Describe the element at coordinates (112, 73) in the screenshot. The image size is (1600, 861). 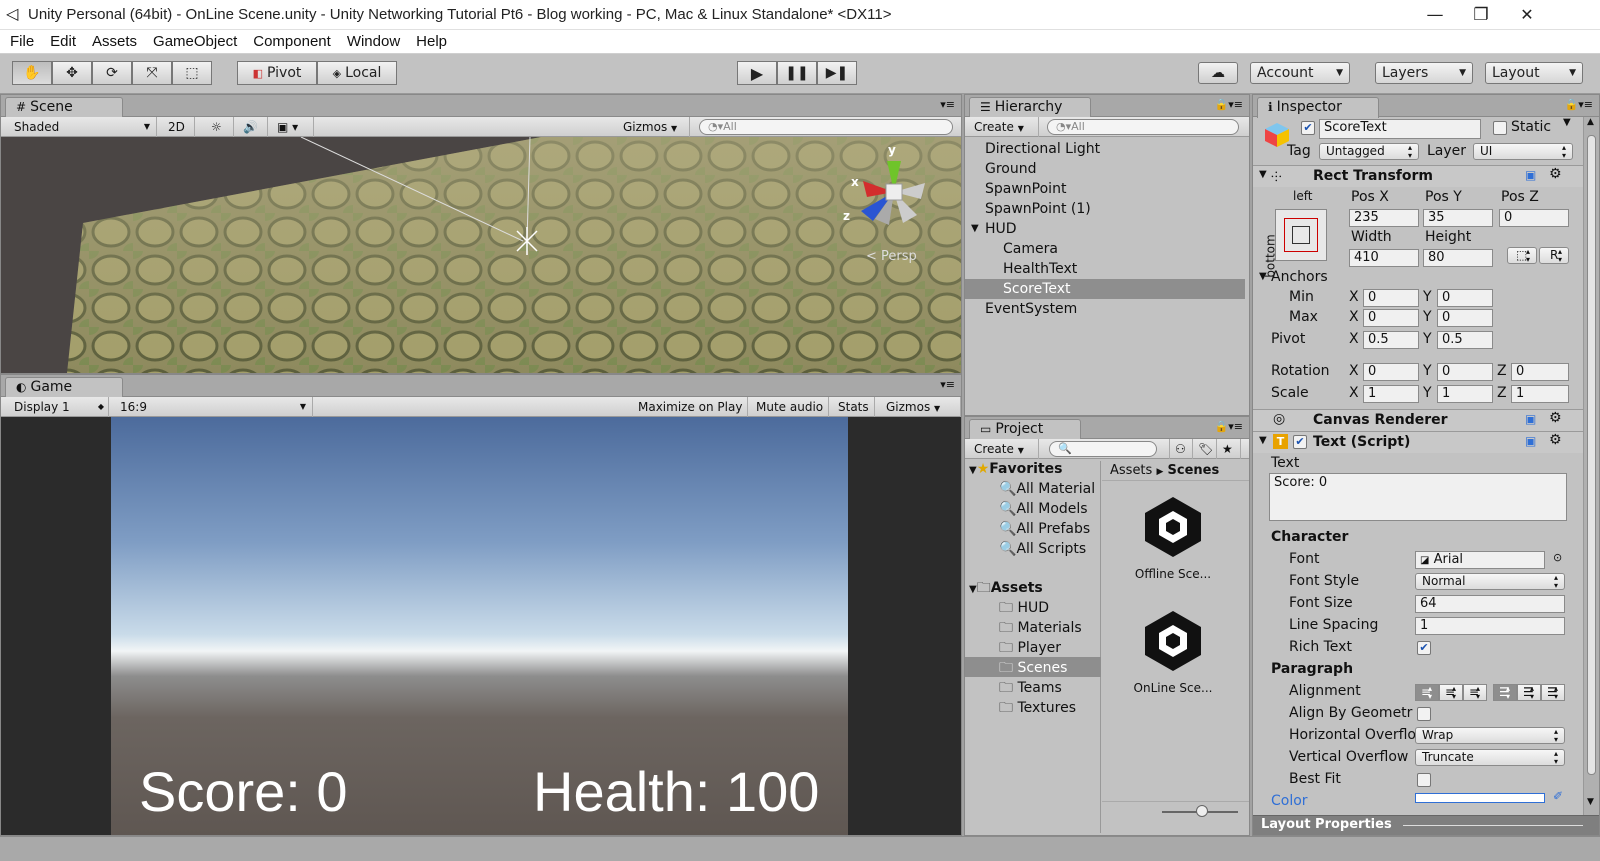
I see `rotate-tool-icon: ⟳` at that location.